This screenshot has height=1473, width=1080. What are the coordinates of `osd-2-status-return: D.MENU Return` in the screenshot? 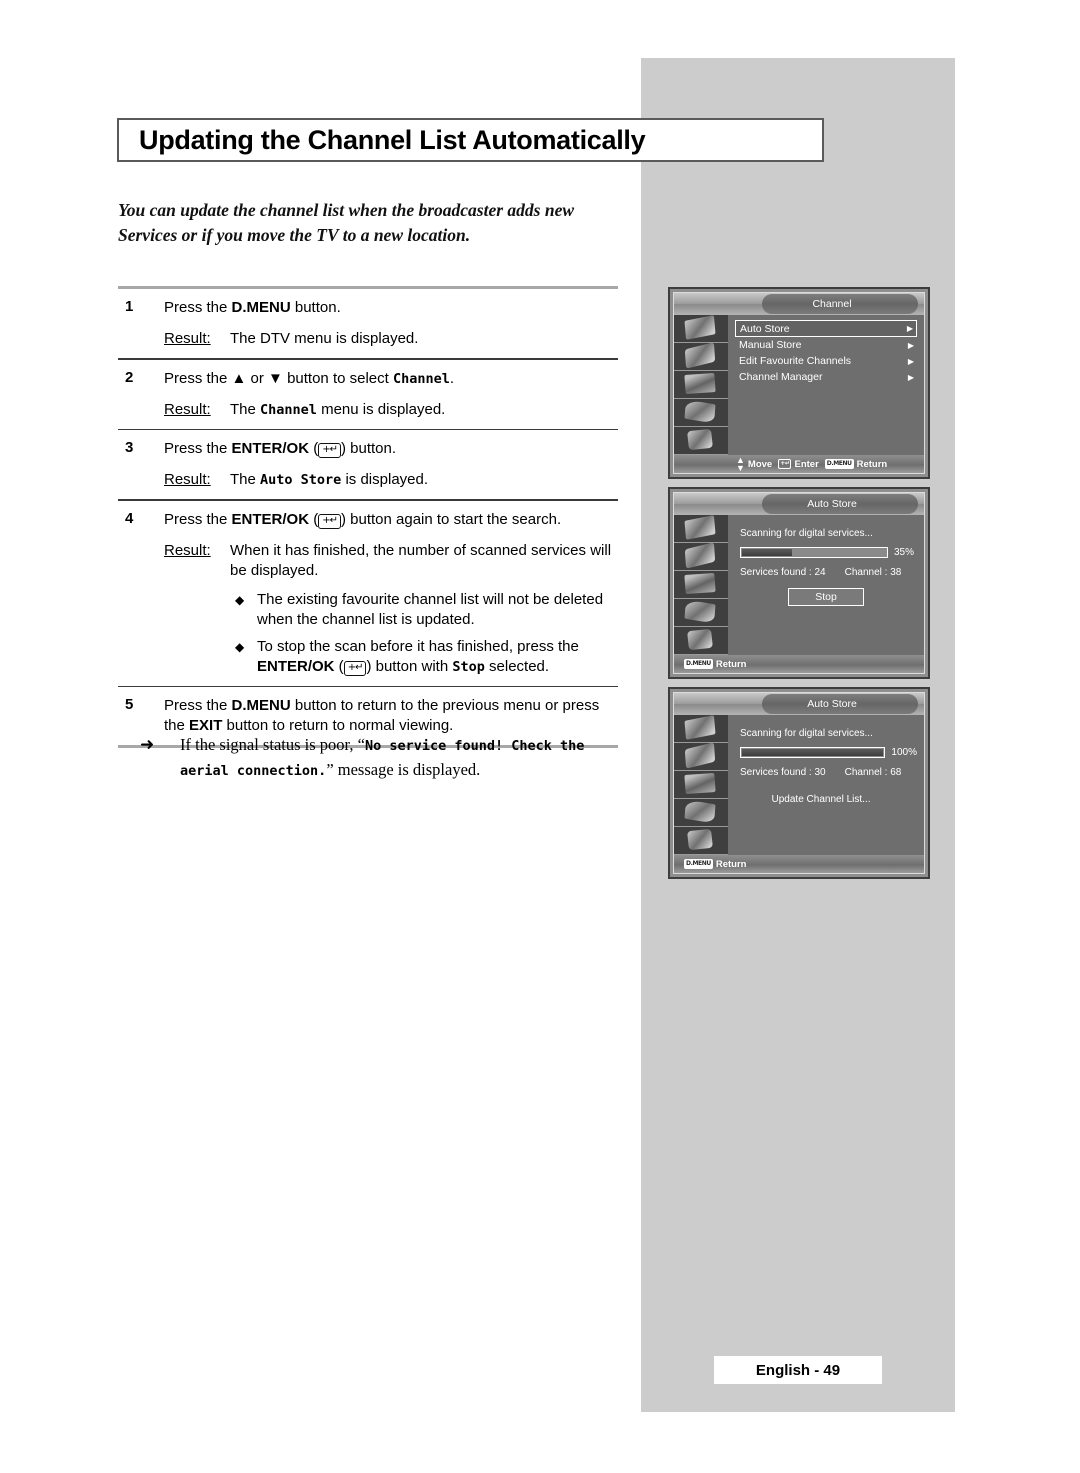 It's located at (715, 664).